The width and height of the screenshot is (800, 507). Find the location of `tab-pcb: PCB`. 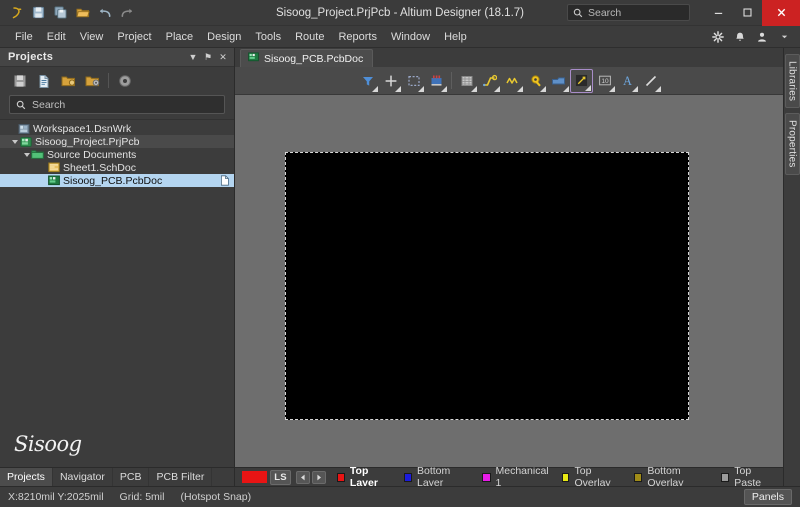

tab-pcb: PCB is located at coordinates (131, 477).